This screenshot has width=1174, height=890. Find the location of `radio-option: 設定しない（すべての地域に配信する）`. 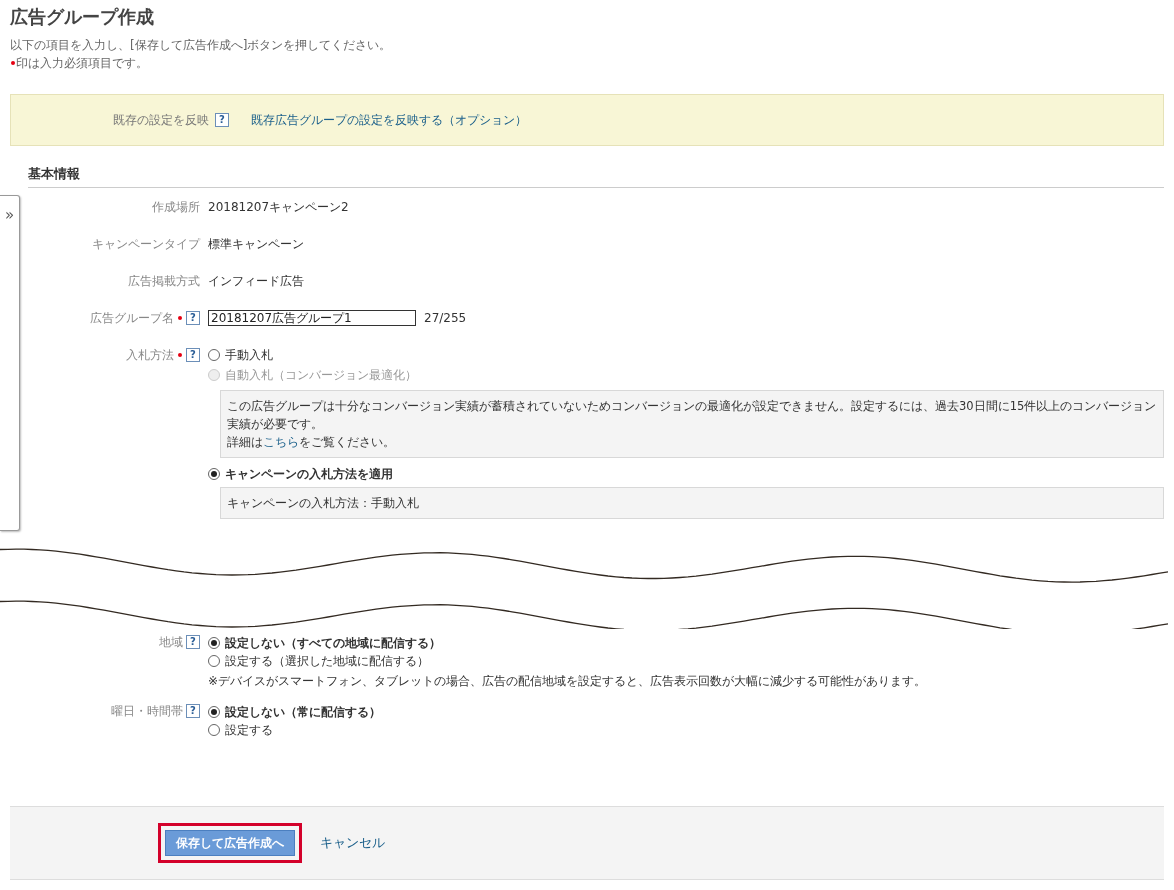

radio-option: 設定しない（すべての地域に配信する） is located at coordinates (324, 643).